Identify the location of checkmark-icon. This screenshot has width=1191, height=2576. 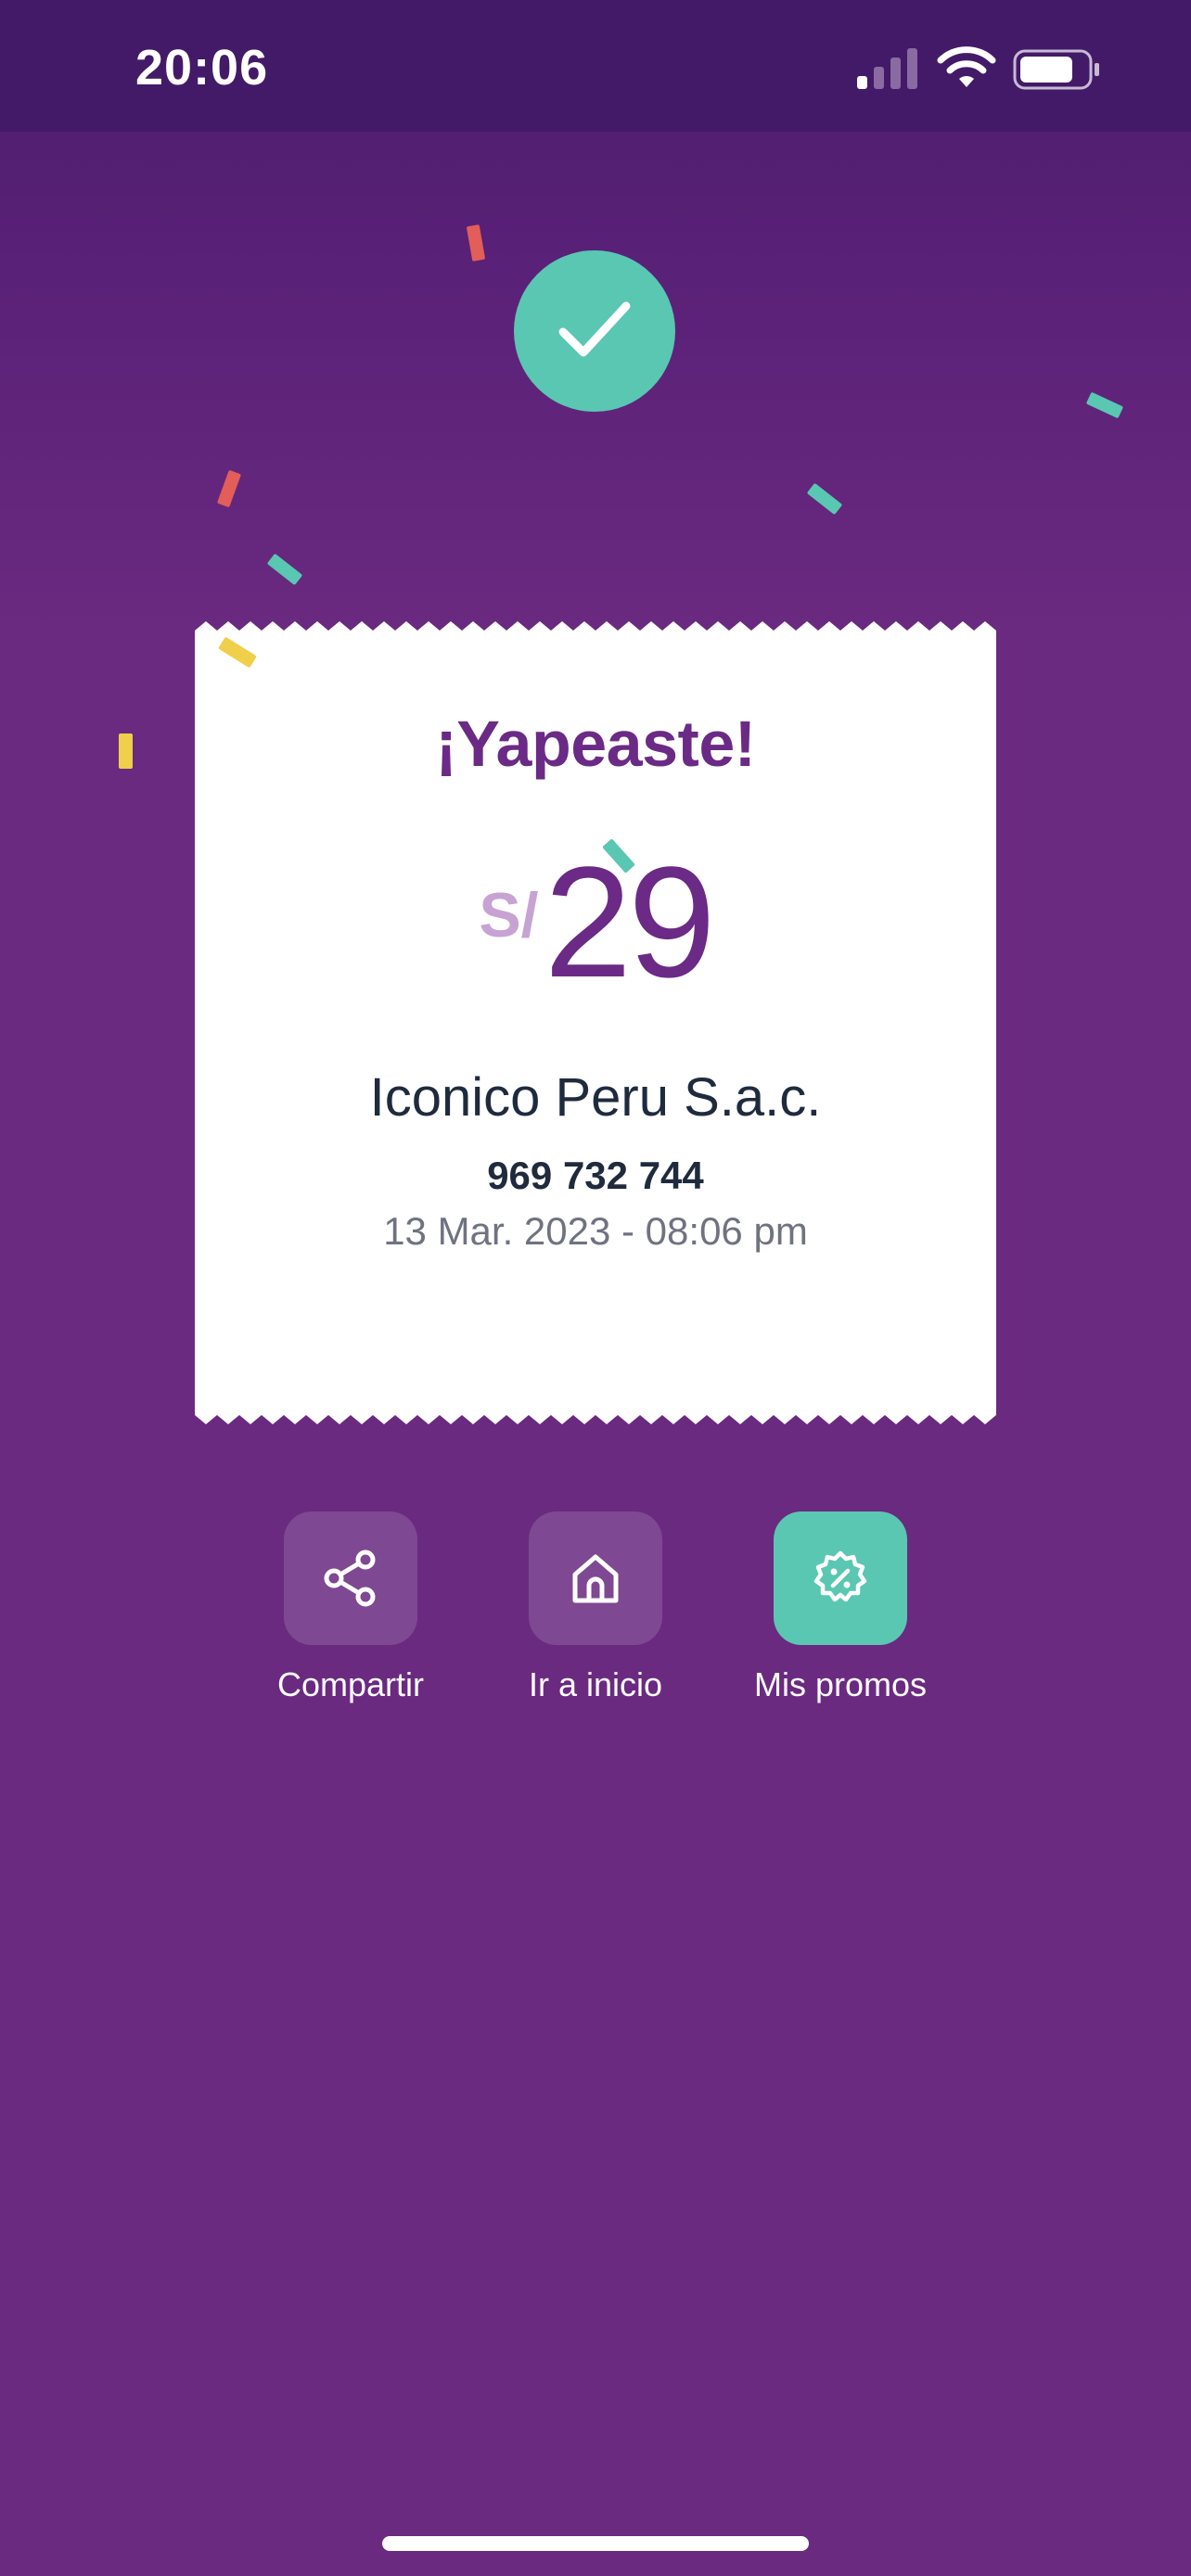
(594, 329).